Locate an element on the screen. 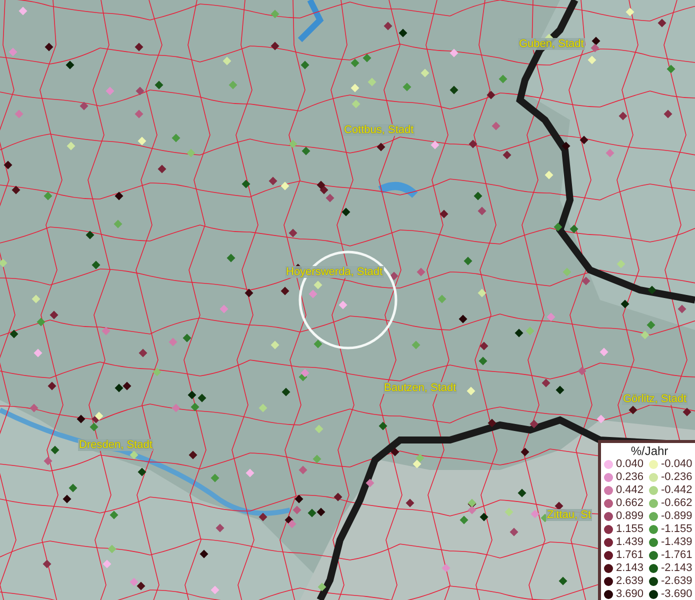 This screenshot has width=695, height=600. place-label: Görlitz, Stadt is located at coordinates (655, 399).